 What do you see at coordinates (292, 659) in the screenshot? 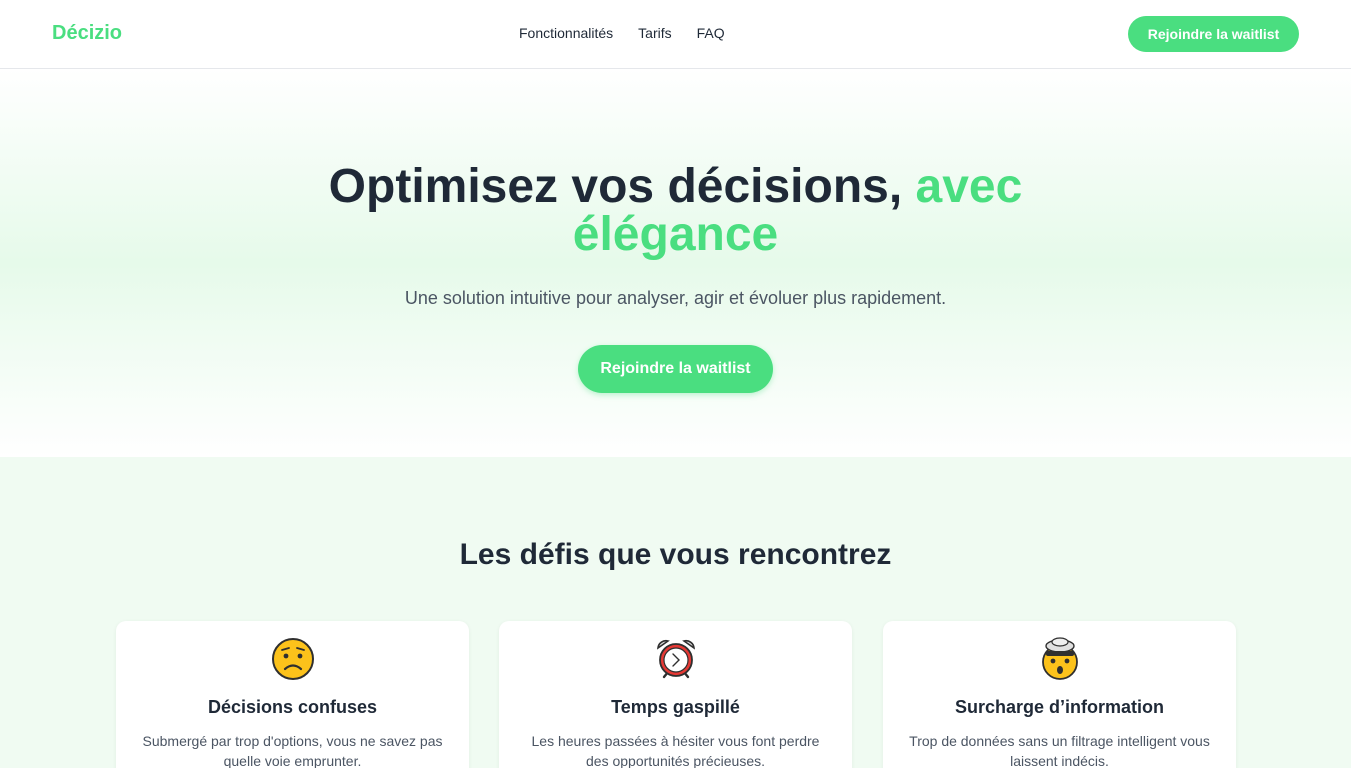
I see `worried-face-icon` at bounding box center [292, 659].